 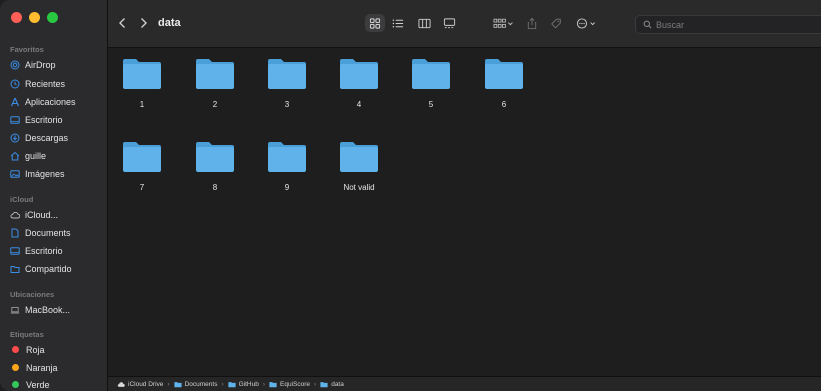 I want to click on folder-item: 2, so click(x=215, y=91).